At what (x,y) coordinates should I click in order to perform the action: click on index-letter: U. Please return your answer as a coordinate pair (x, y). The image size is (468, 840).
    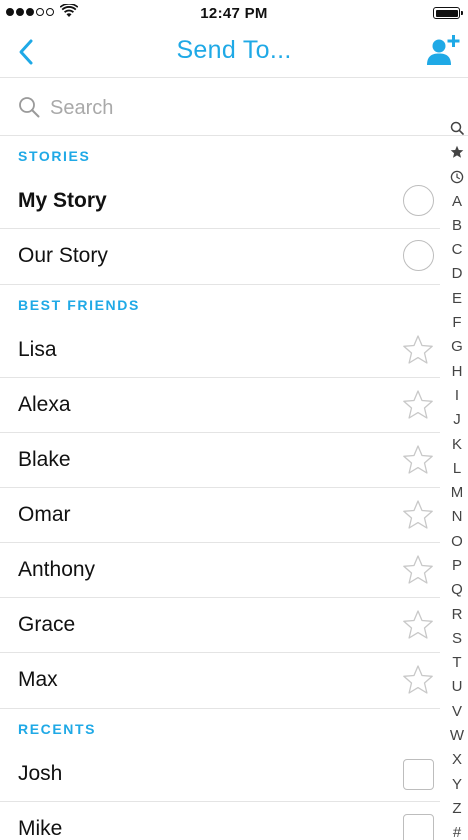
    Looking at the image, I should click on (457, 687).